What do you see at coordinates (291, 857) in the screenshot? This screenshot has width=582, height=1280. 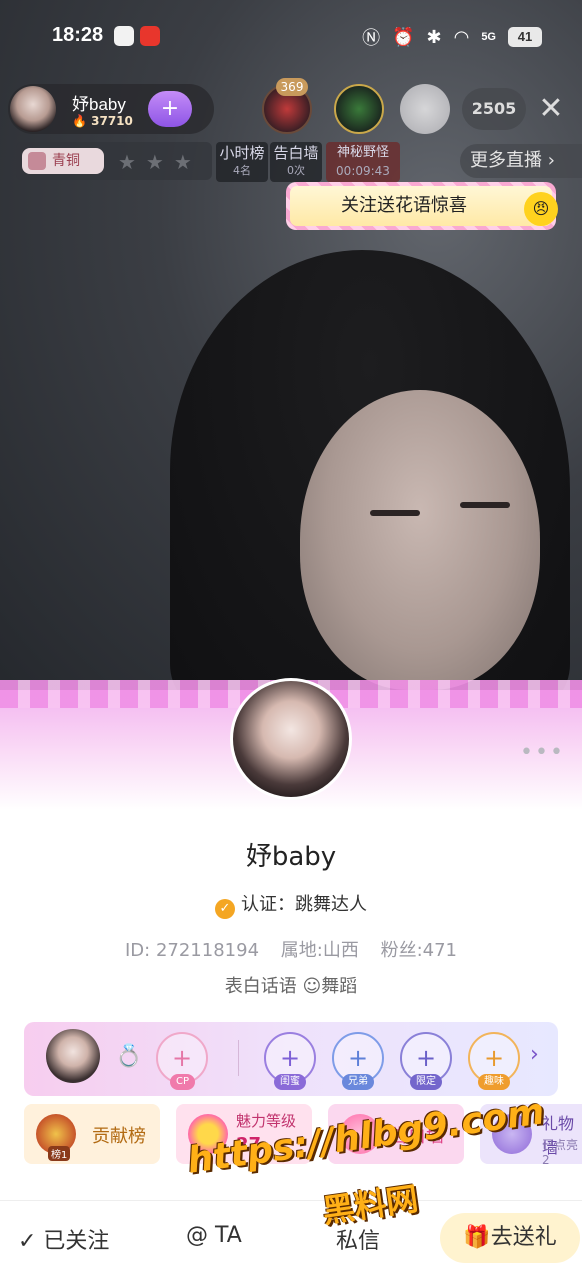 I see `profile-name: 妤baby` at bounding box center [291, 857].